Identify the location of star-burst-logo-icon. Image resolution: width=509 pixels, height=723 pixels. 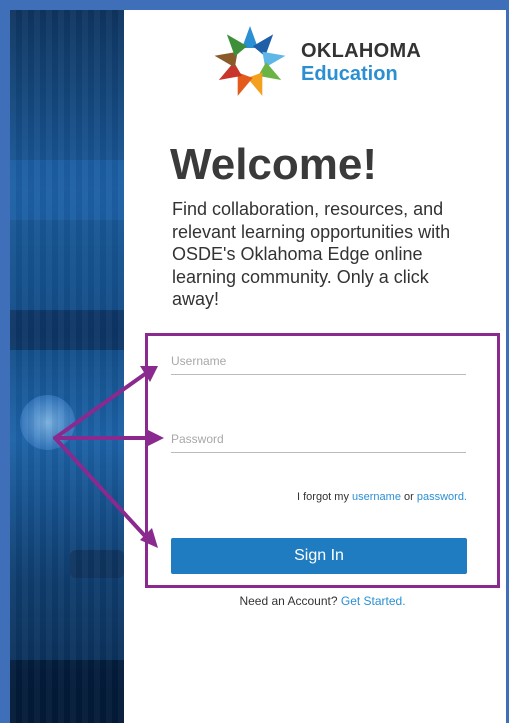
(250, 61).